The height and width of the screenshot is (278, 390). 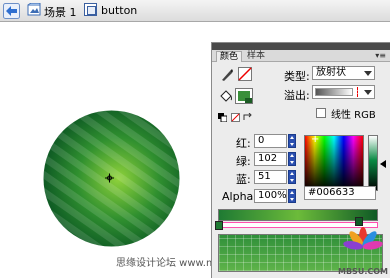 What do you see at coordinates (334, 162) in the screenshot?
I see `hue-saturation-picker: +` at bounding box center [334, 162].